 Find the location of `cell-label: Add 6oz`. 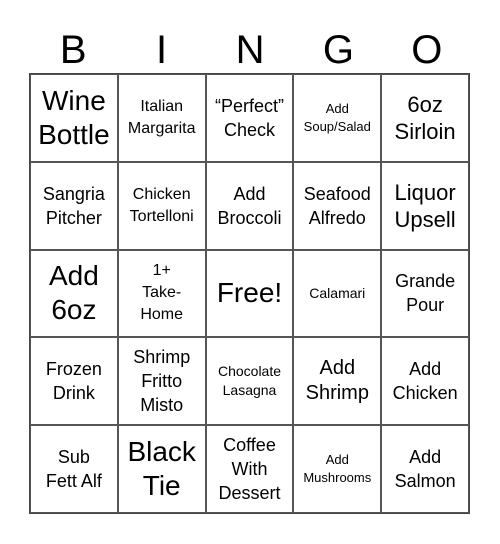

cell-label: Add 6oz is located at coordinates (73, 293).